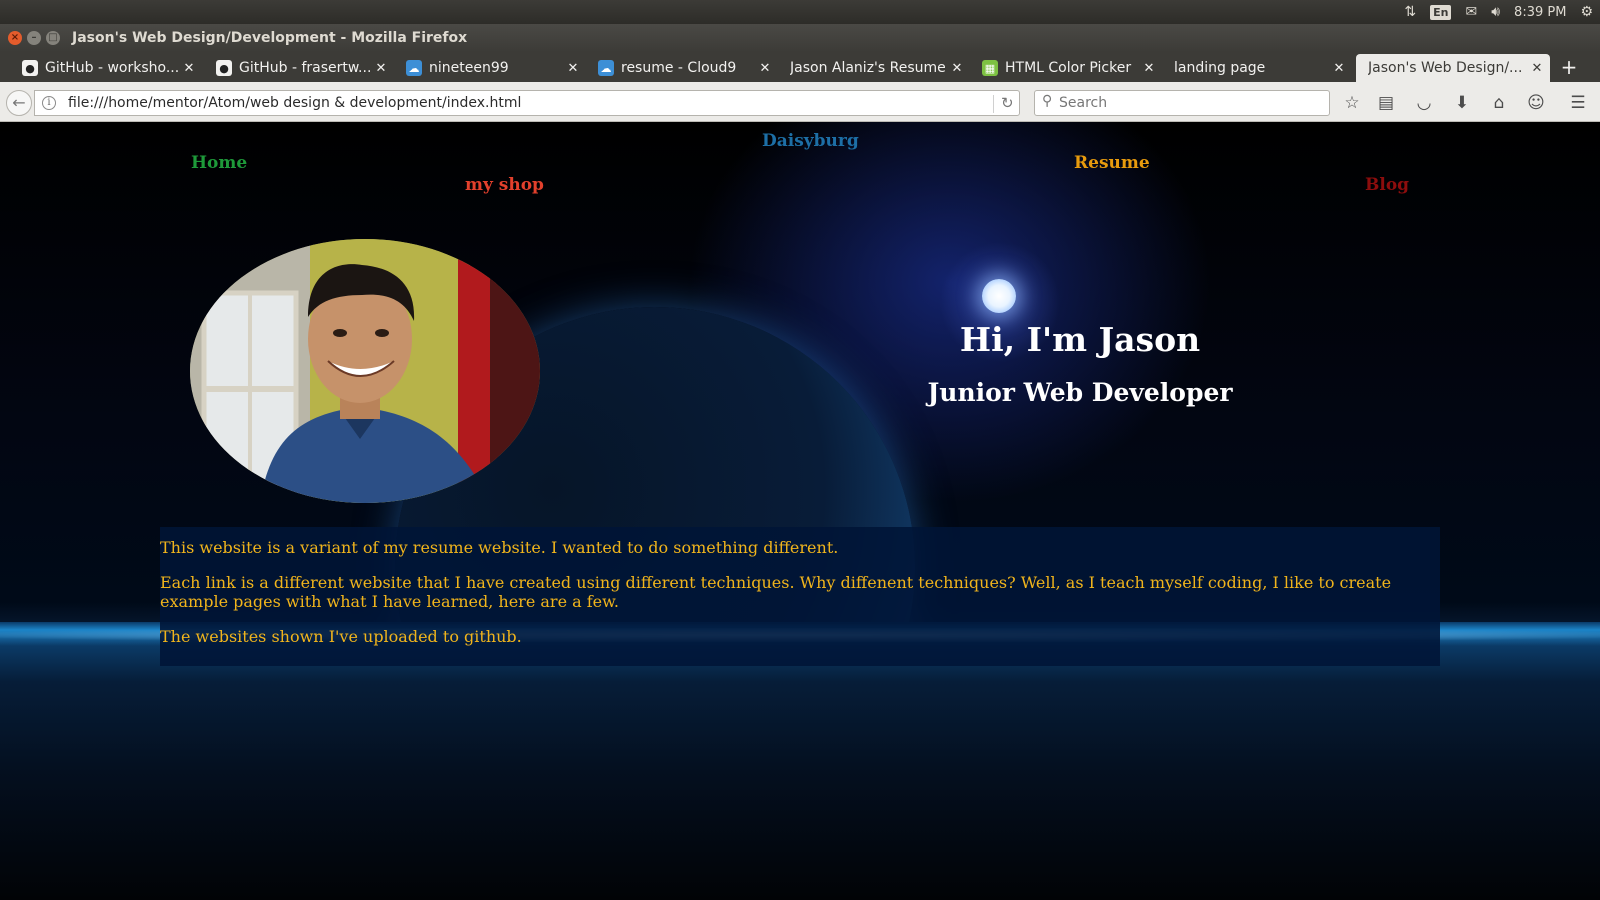  Describe the element at coordinates (990, 68) in the screenshot. I see `color-picker-icon: ▦` at that location.